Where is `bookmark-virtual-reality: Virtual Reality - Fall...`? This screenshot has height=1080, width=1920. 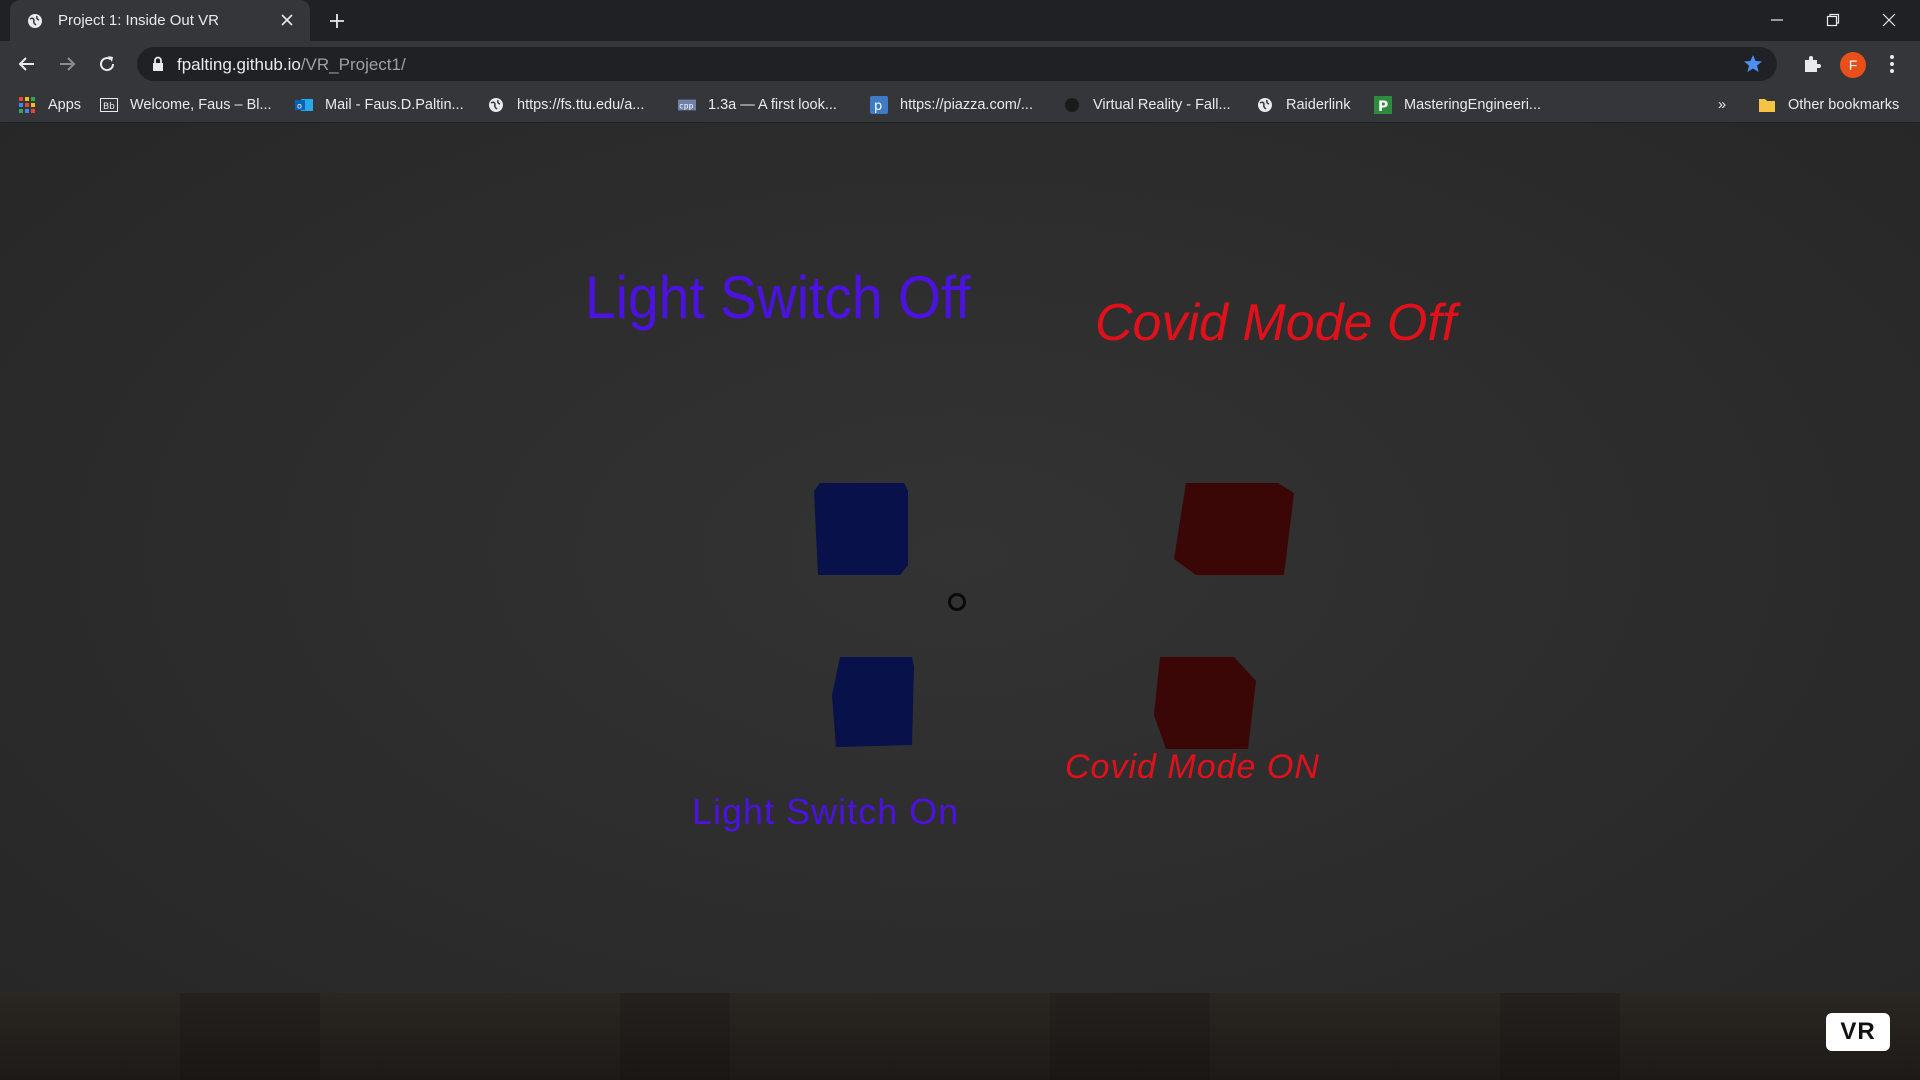 bookmark-virtual-reality: Virtual Reality - Fall... is located at coordinates (1147, 105).